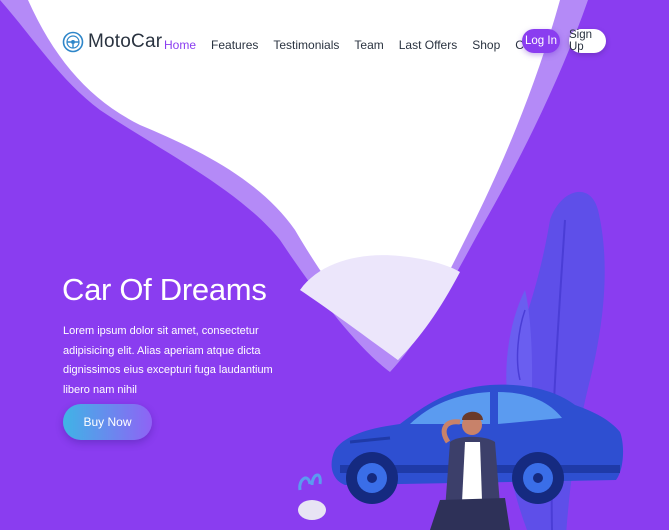  I want to click on nav-item-testimonials: Testimonials, so click(306, 45).